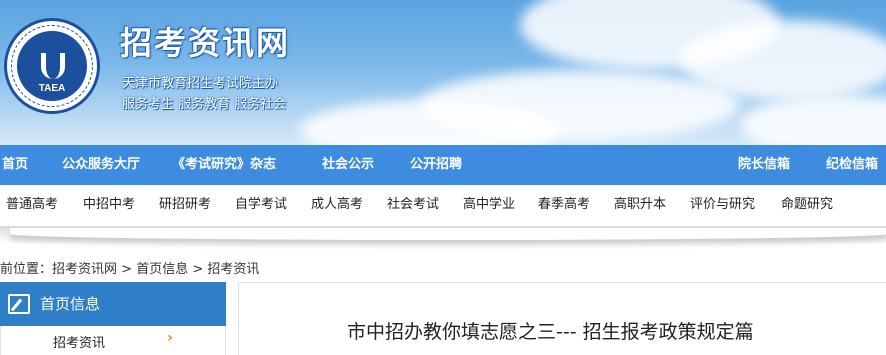  I want to click on nav-shadow-curve, so click(448, 234).